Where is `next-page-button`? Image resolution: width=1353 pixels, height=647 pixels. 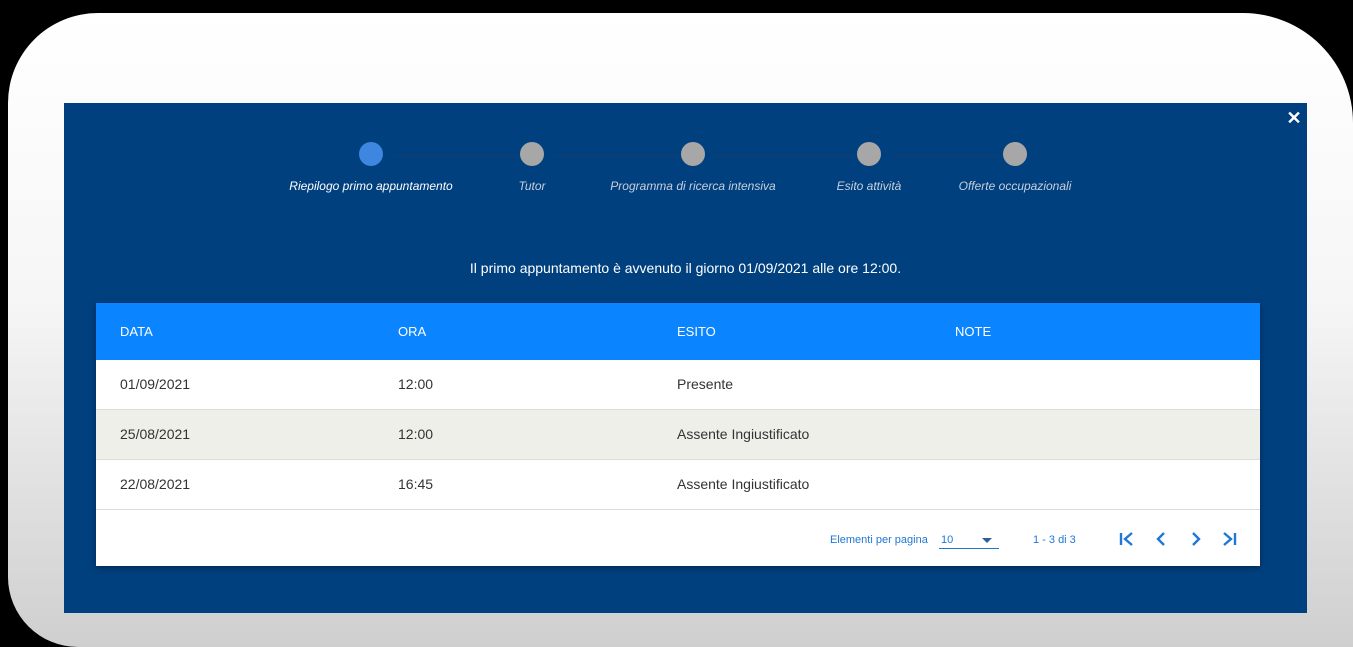
next-page-button is located at coordinates (1196, 539).